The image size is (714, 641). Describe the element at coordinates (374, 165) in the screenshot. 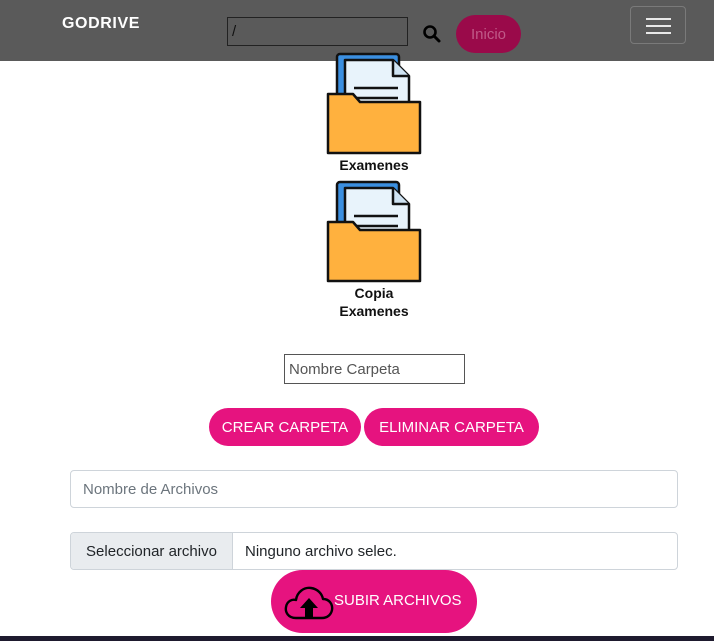

I see `folder-name: Examenes` at that location.